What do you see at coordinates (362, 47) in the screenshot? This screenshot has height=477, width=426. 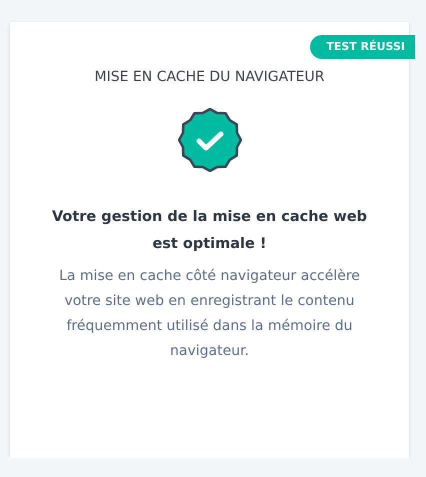 I see `status-badge: TEST RÉUSSI` at bounding box center [362, 47].